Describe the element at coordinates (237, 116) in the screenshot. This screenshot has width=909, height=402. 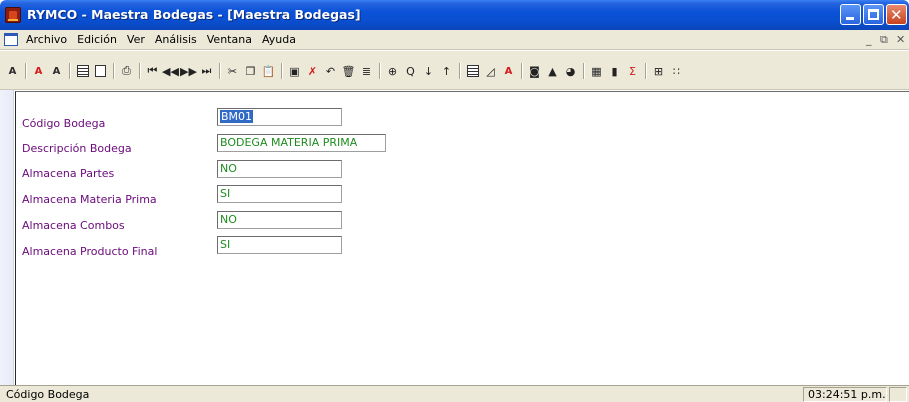
I see `codigo-bodega-value: BM01` at that location.